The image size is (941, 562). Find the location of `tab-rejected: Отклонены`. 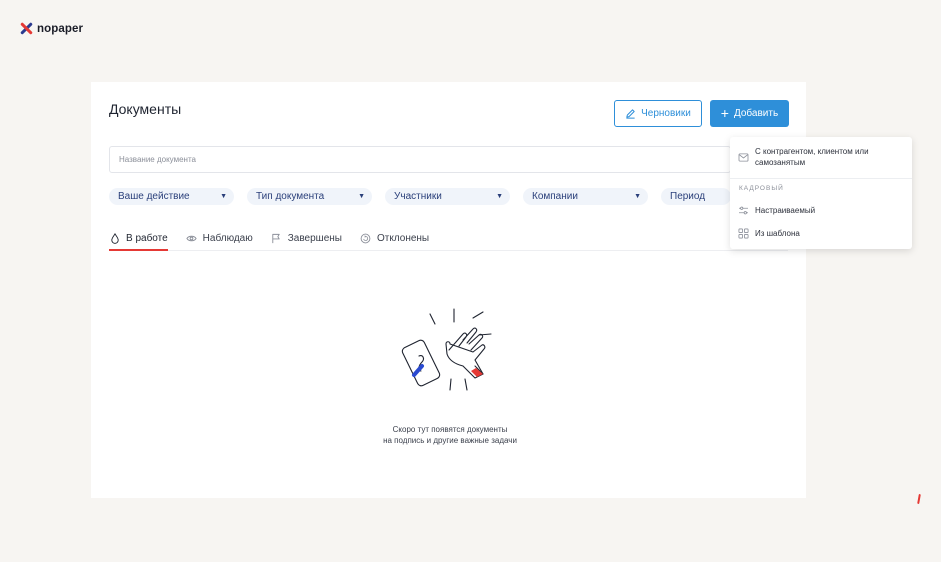

tab-rejected: Отклонены is located at coordinates (403, 238).